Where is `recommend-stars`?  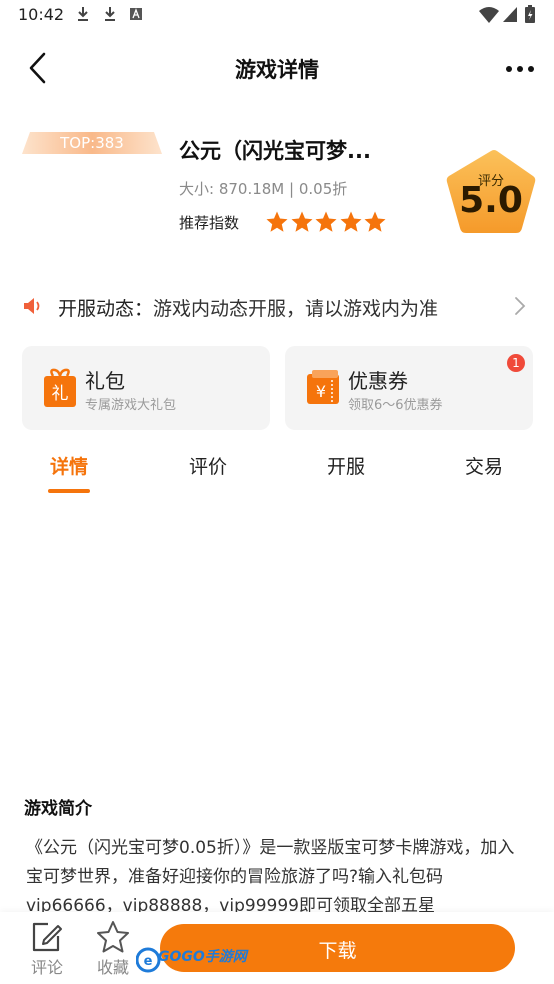 recommend-stars is located at coordinates (326, 222).